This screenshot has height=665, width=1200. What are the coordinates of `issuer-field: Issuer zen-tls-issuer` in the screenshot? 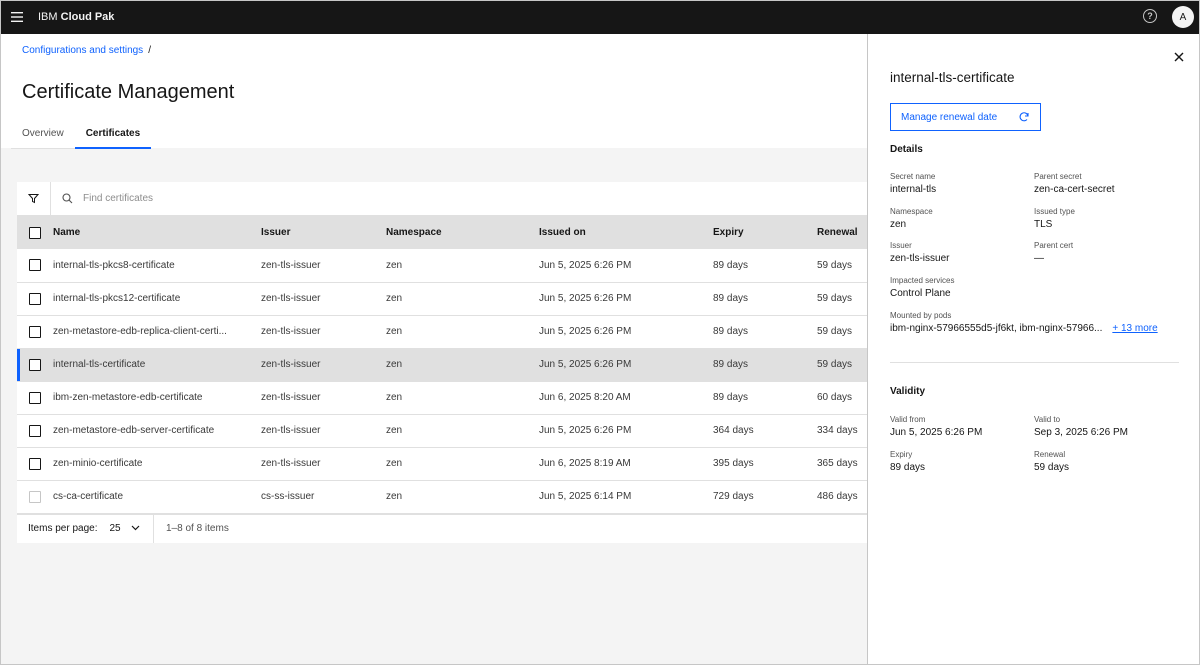 It's located at (919, 252).